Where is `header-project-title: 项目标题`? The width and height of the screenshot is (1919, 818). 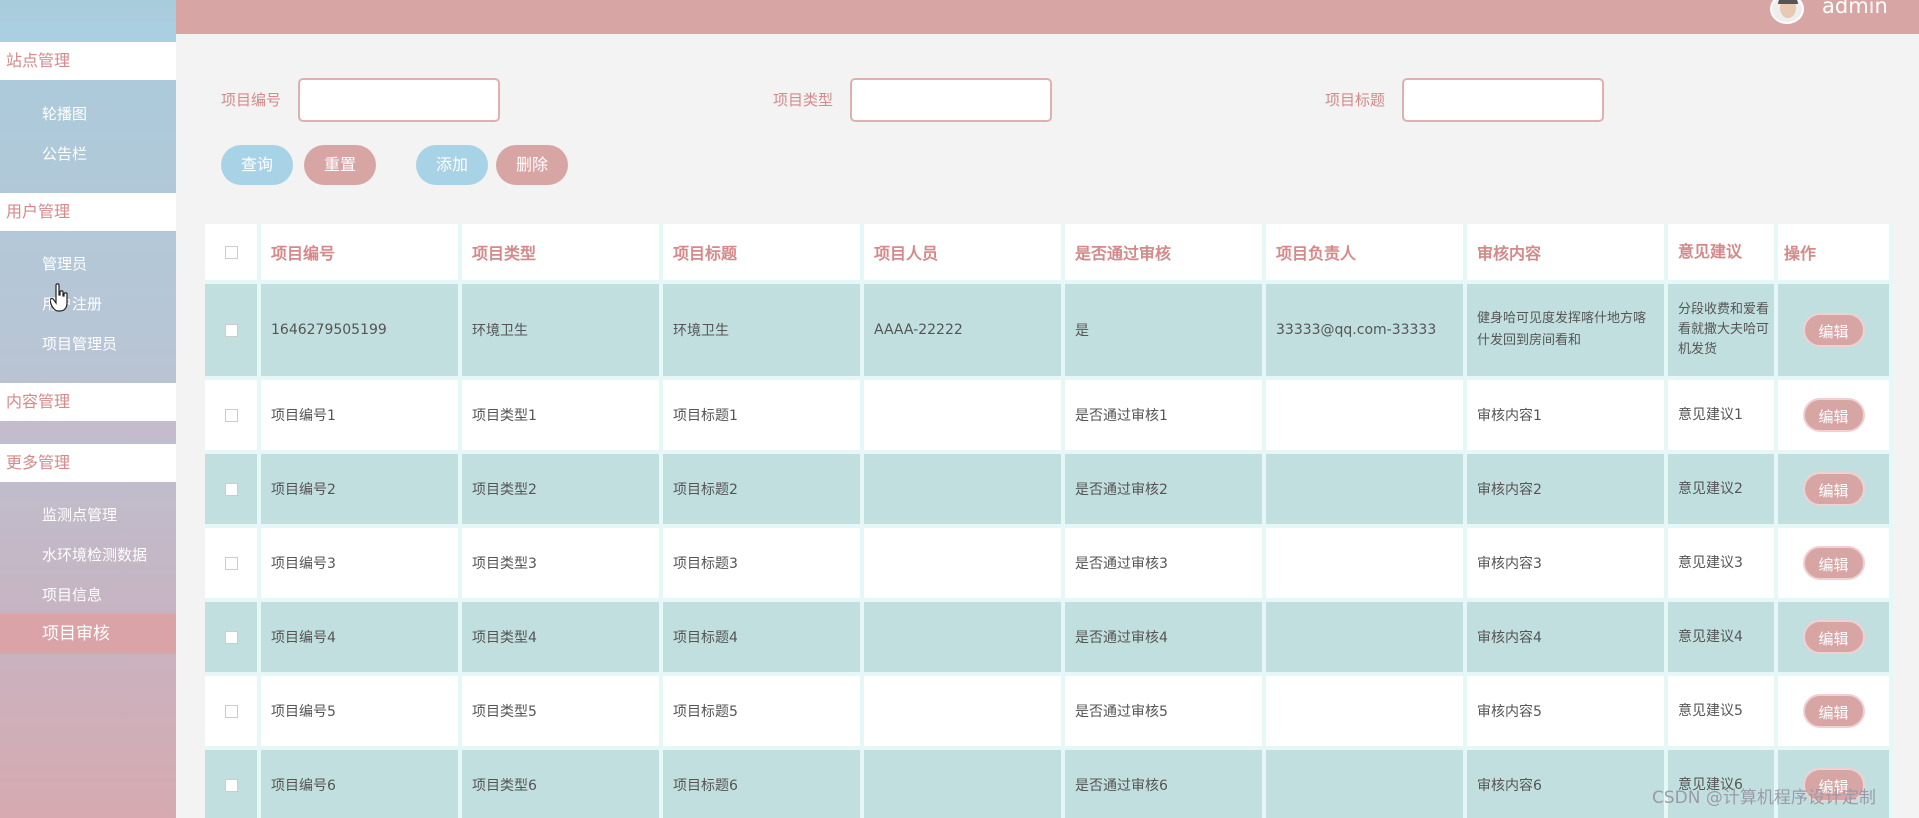
header-project-title: 项目标题 is located at coordinates (763, 254).